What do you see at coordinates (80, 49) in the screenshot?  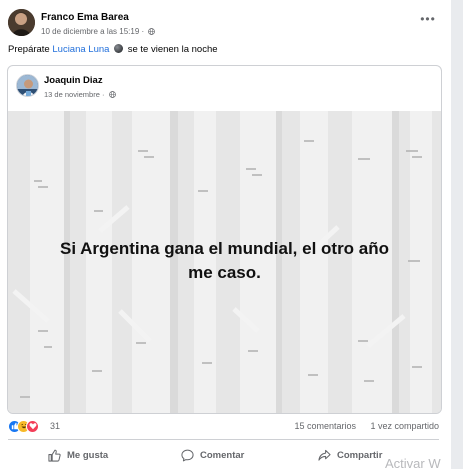 I see `mention-link: Luciana Luna` at bounding box center [80, 49].